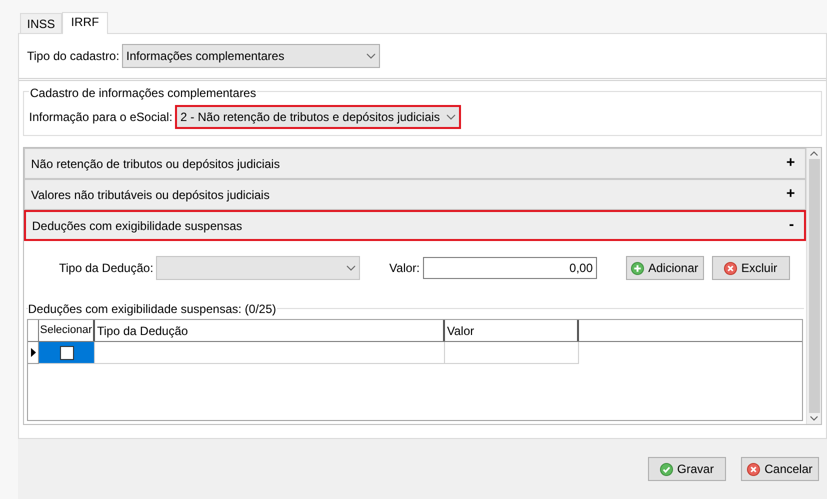  Describe the element at coordinates (270, 330) in the screenshot. I see `column-header: Tipo da Dedução` at that location.